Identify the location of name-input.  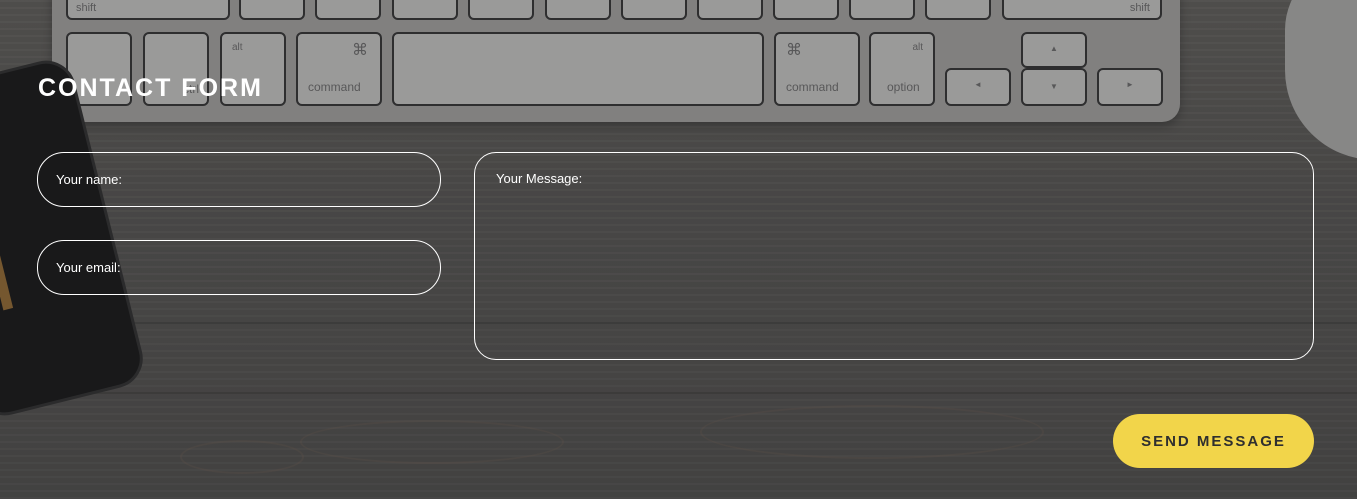
(239, 179).